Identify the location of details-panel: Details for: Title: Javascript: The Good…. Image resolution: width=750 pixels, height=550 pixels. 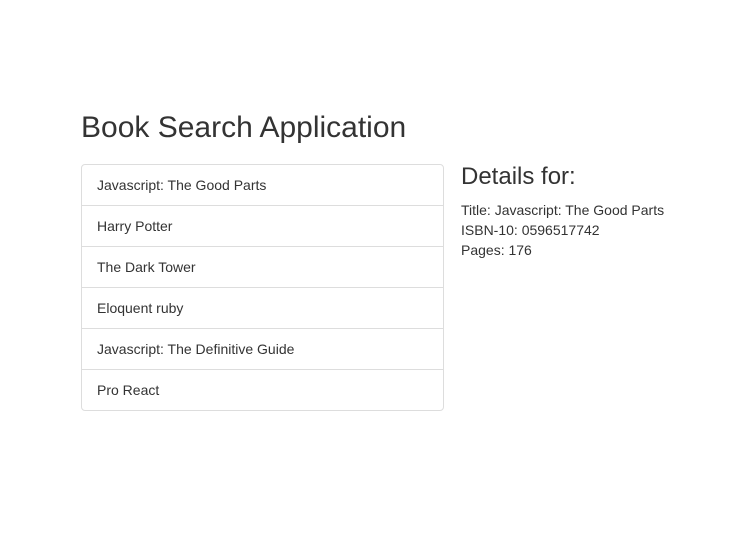
(591, 210).